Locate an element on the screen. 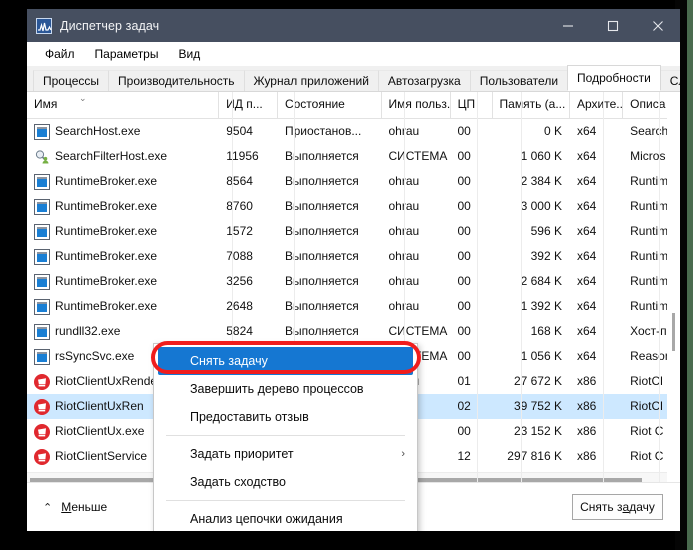 Image resolution: width=693 pixels, height=550 pixels. cell-memory: 297 816 K is located at coordinates (534, 456).